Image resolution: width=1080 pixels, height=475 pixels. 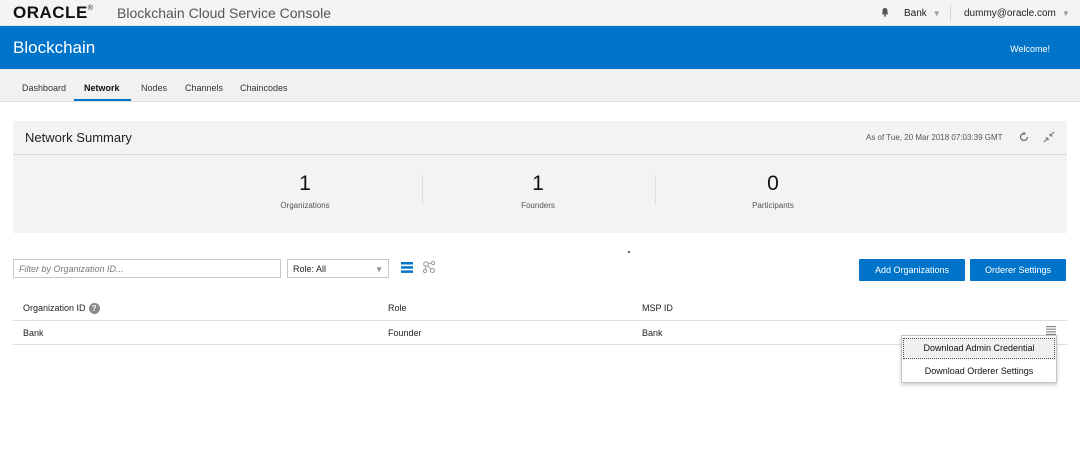 What do you see at coordinates (912, 270) in the screenshot?
I see `add-organizations-button: Add Organizations` at bounding box center [912, 270].